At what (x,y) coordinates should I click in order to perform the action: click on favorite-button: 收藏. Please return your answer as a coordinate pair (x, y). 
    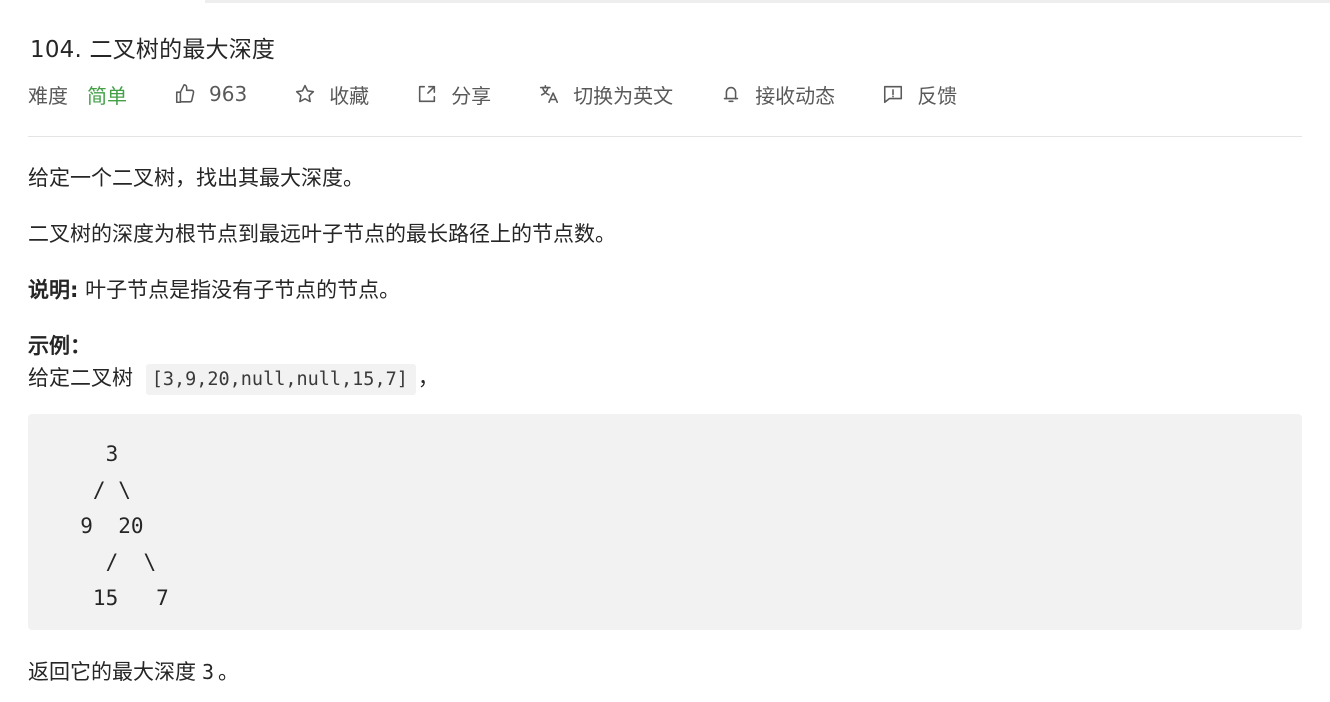
    Looking at the image, I should click on (331, 94).